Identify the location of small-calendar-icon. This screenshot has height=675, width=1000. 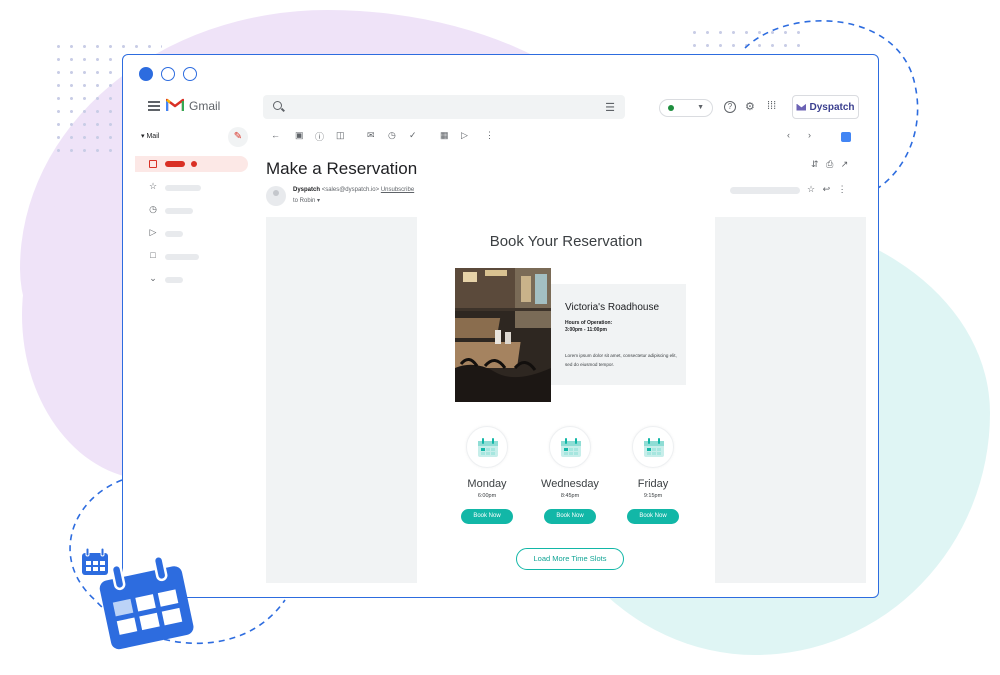
(95, 561).